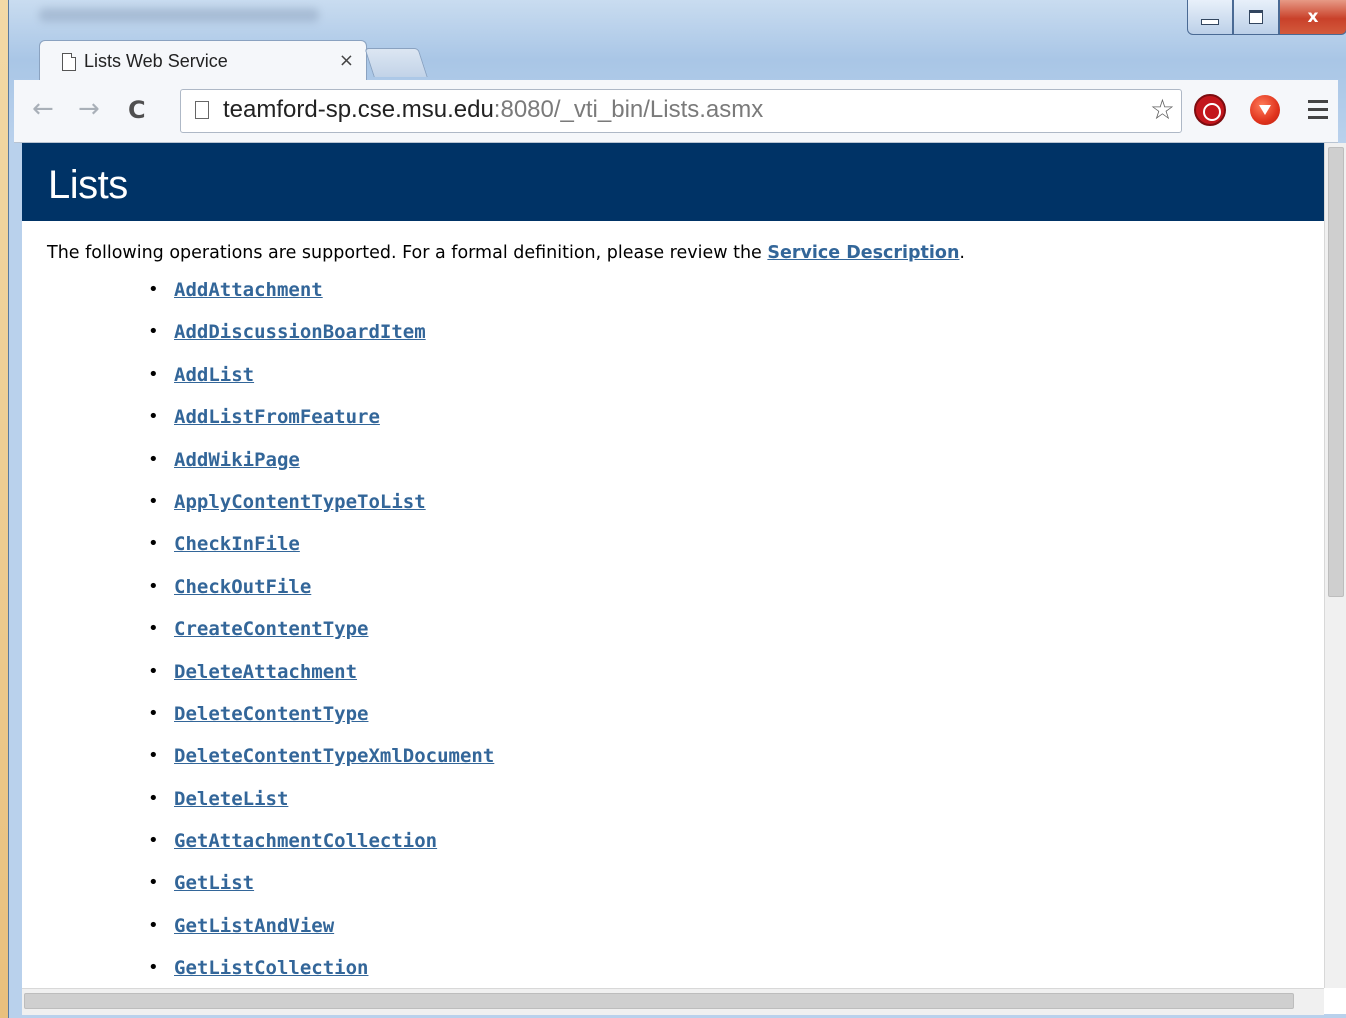  I want to click on minimize-button, so click(1210, 17).